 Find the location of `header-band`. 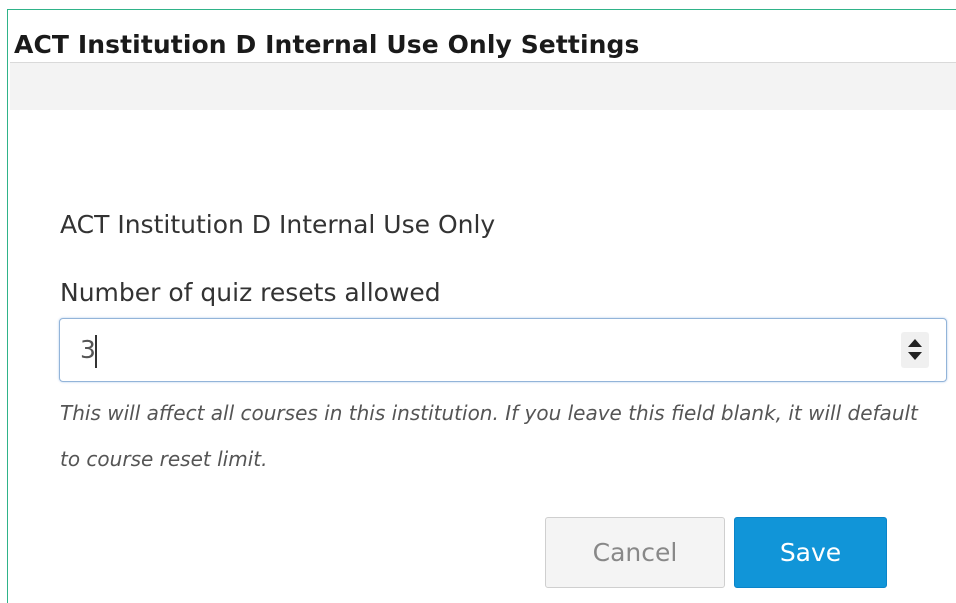

header-band is located at coordinates (483, 86).